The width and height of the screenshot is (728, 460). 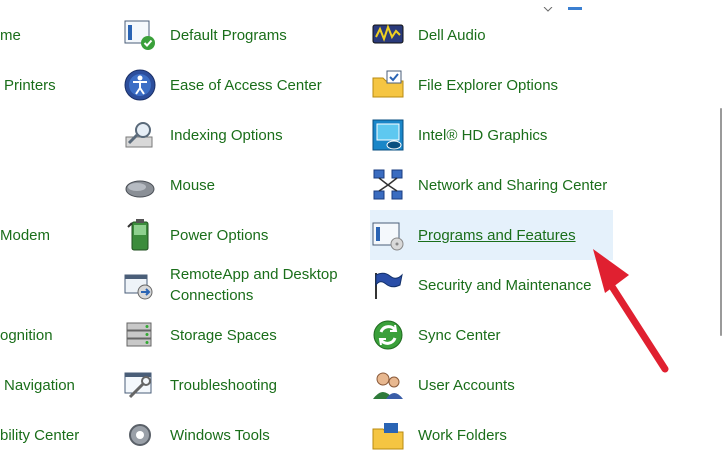 What do you see at coordinates (55, 235) in the screenshot?
I see `left-item-modem: Modem` at bounding box center [55, 235].